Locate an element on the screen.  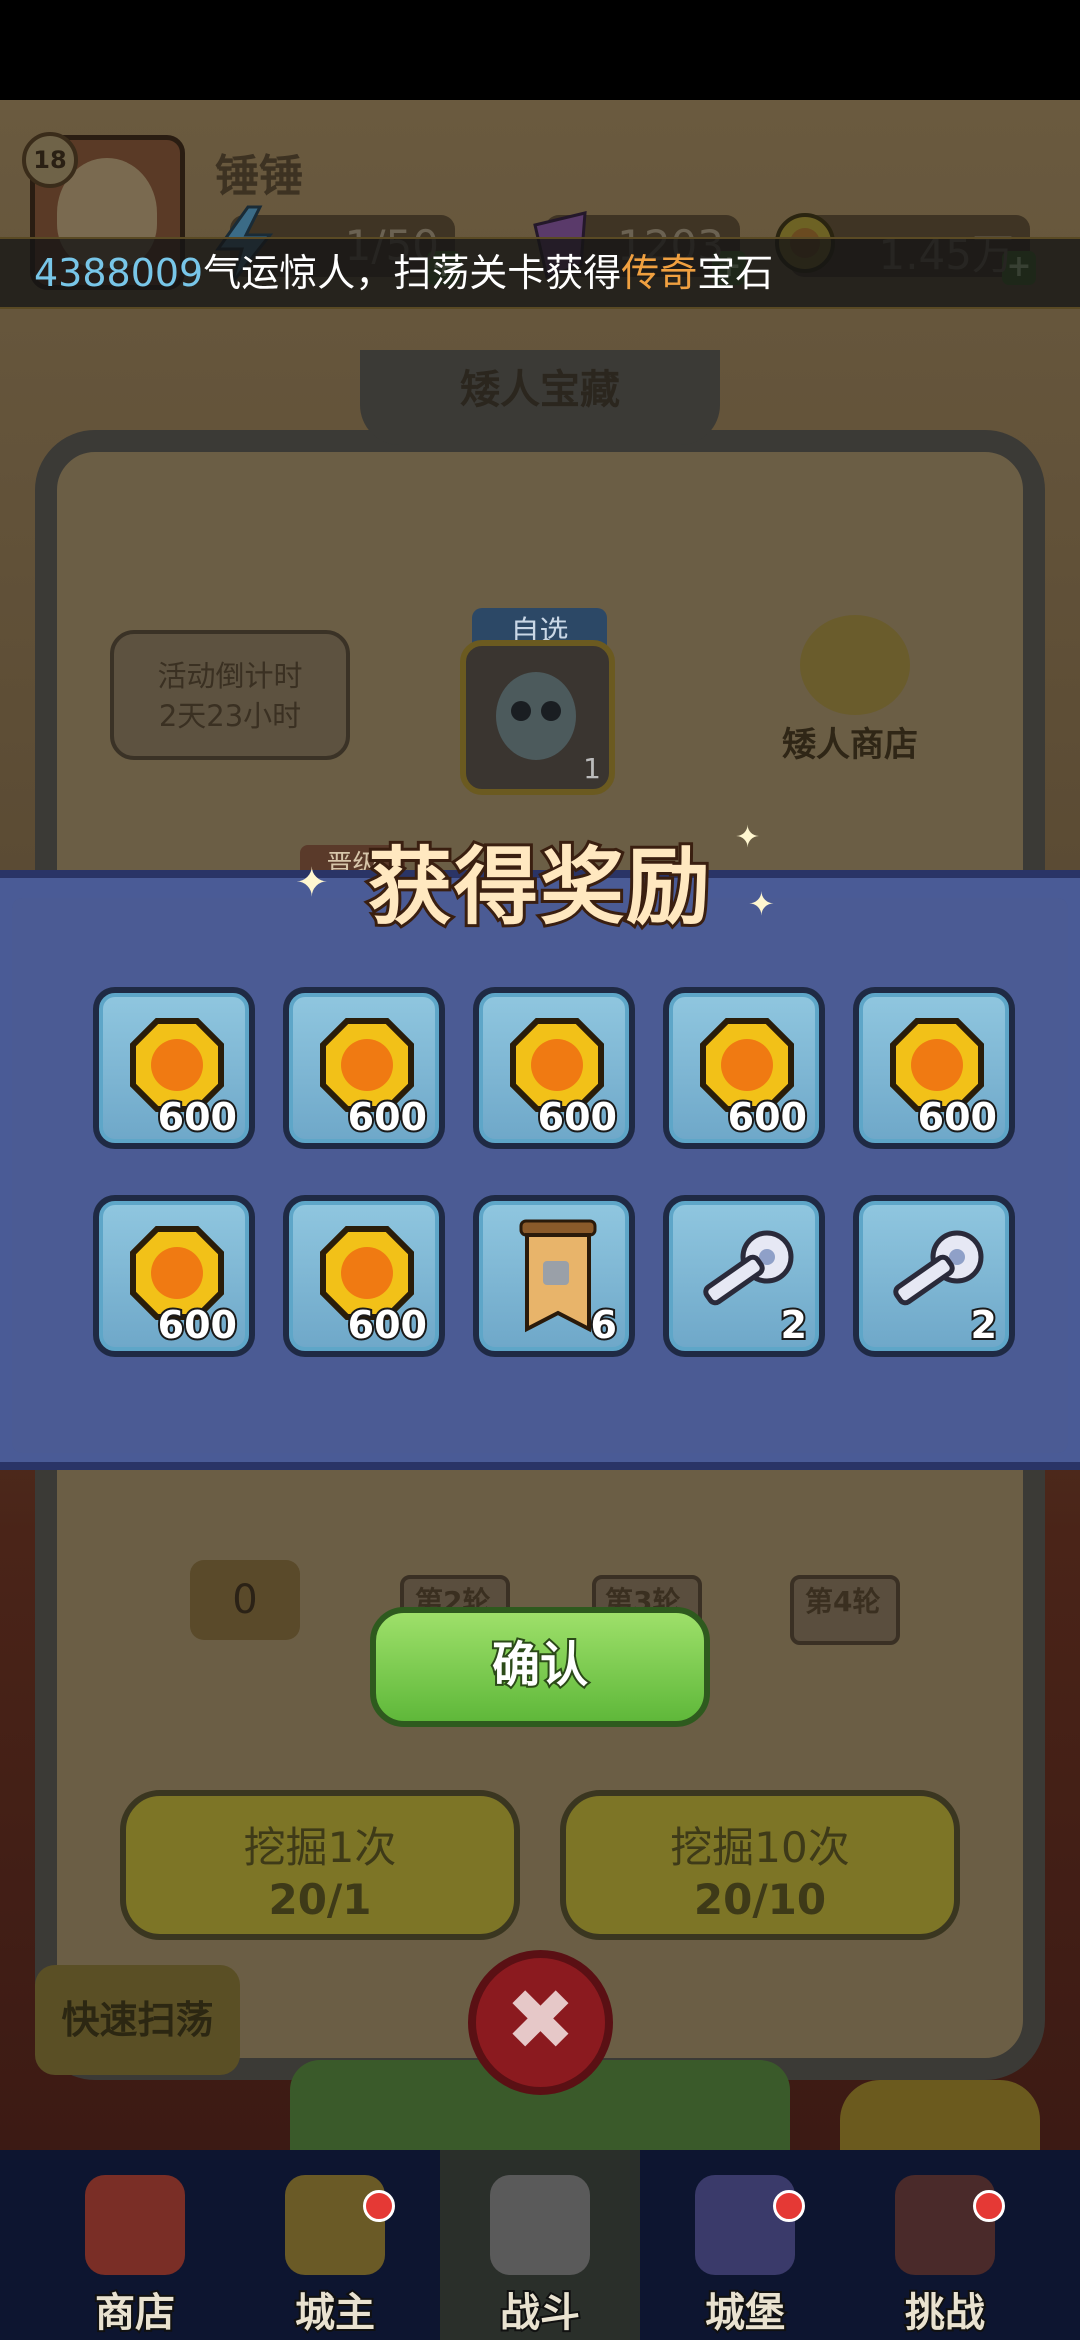
nav-lord-label: 城主 is located at coordinates (335, 2313).